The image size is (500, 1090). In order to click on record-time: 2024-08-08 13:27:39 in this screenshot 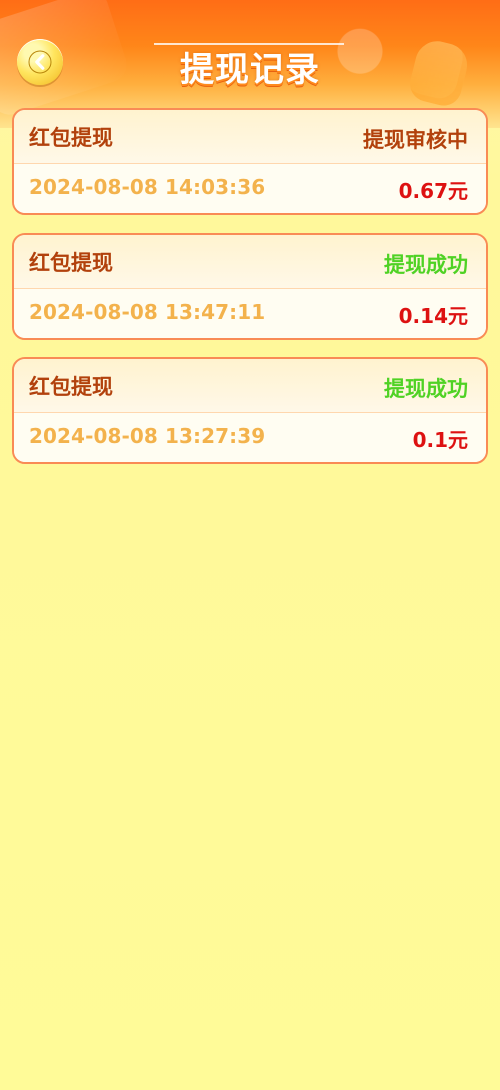, I will do `click(147, 436)`.